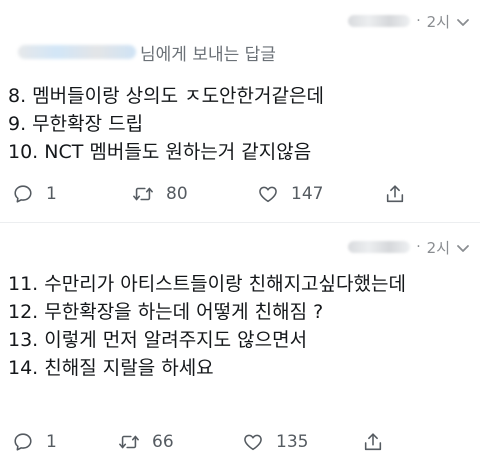 This screenshot has height=465, width=480. I want to click on retweet-count: 80, so click(177, 194).